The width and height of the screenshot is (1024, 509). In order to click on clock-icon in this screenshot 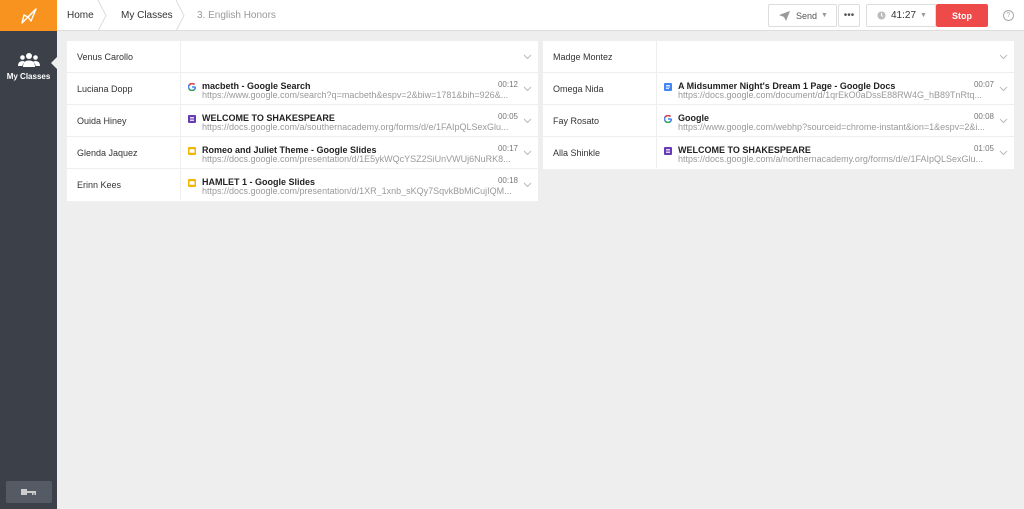, I will do `click(881, 15)`.